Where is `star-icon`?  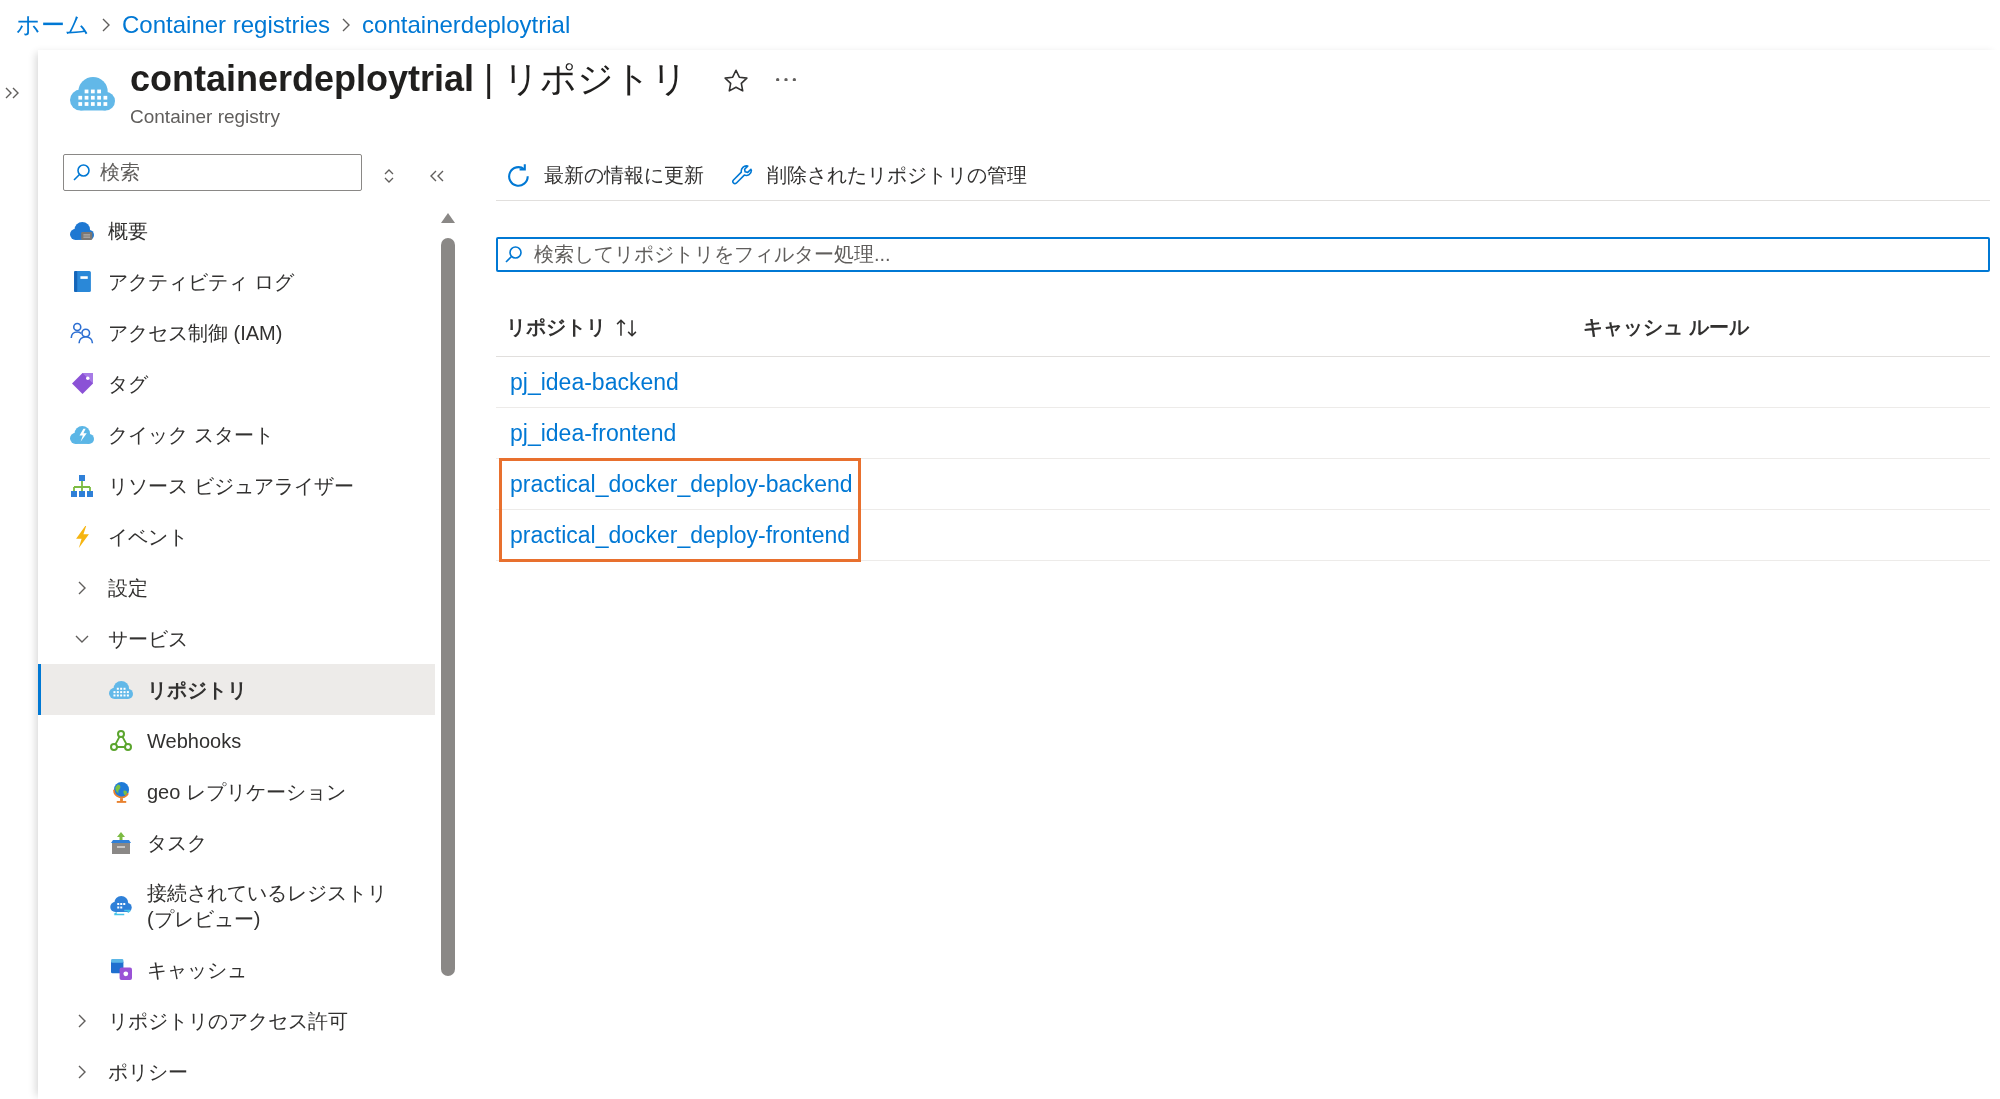 star-icon is located at coordinates (736, 80).